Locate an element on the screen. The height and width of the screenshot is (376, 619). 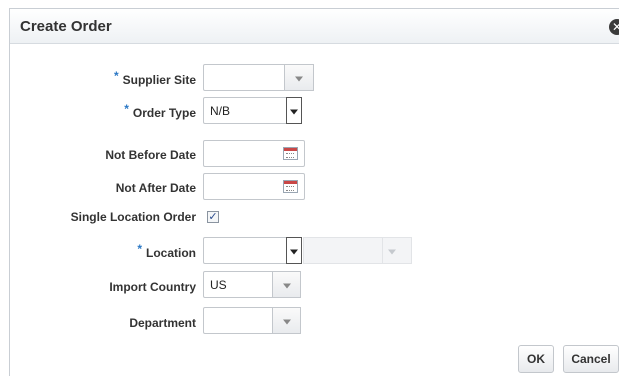
location-dropdown-button is located at coordinates (294, 250).